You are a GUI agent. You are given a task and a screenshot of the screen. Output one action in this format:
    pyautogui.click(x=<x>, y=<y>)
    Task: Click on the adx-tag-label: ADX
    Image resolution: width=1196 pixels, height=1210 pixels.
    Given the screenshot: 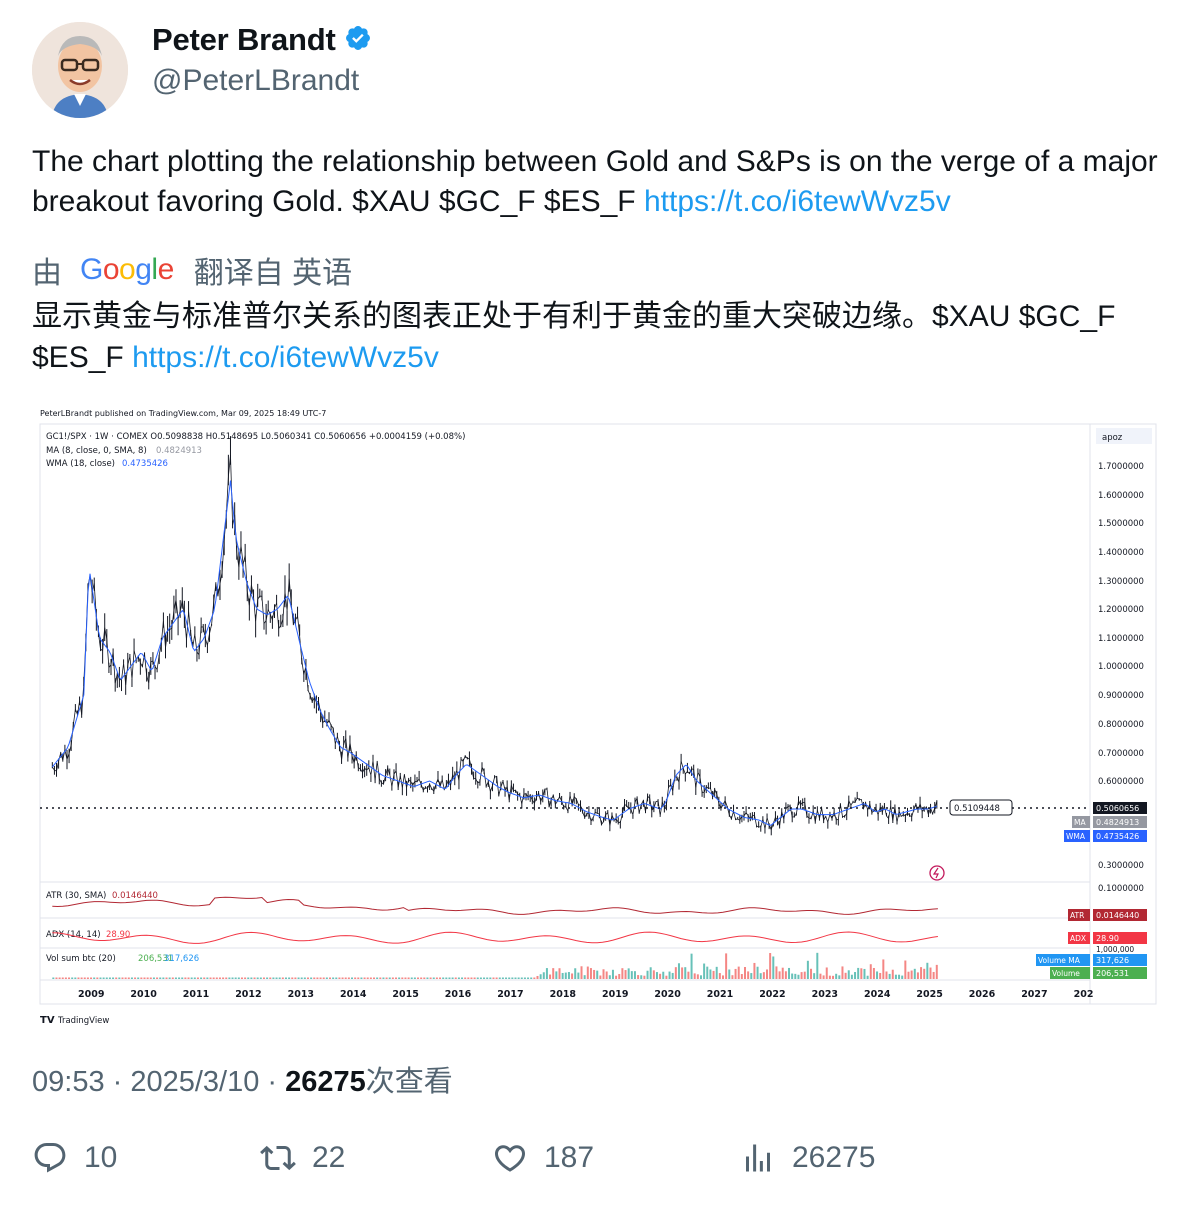 What is the action you would take?
    pyautogui.click(x=1078, y=938)
    